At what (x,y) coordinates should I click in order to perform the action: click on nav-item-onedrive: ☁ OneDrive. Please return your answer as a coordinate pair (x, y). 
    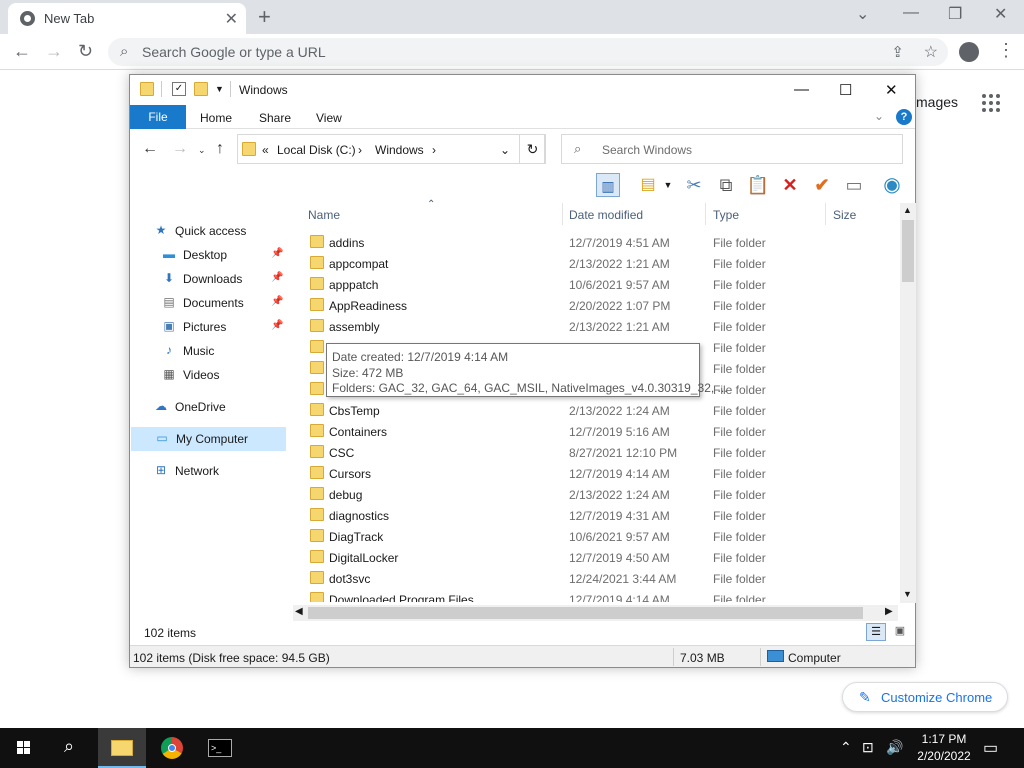
    Looking at the image, I should click on (209, 407).